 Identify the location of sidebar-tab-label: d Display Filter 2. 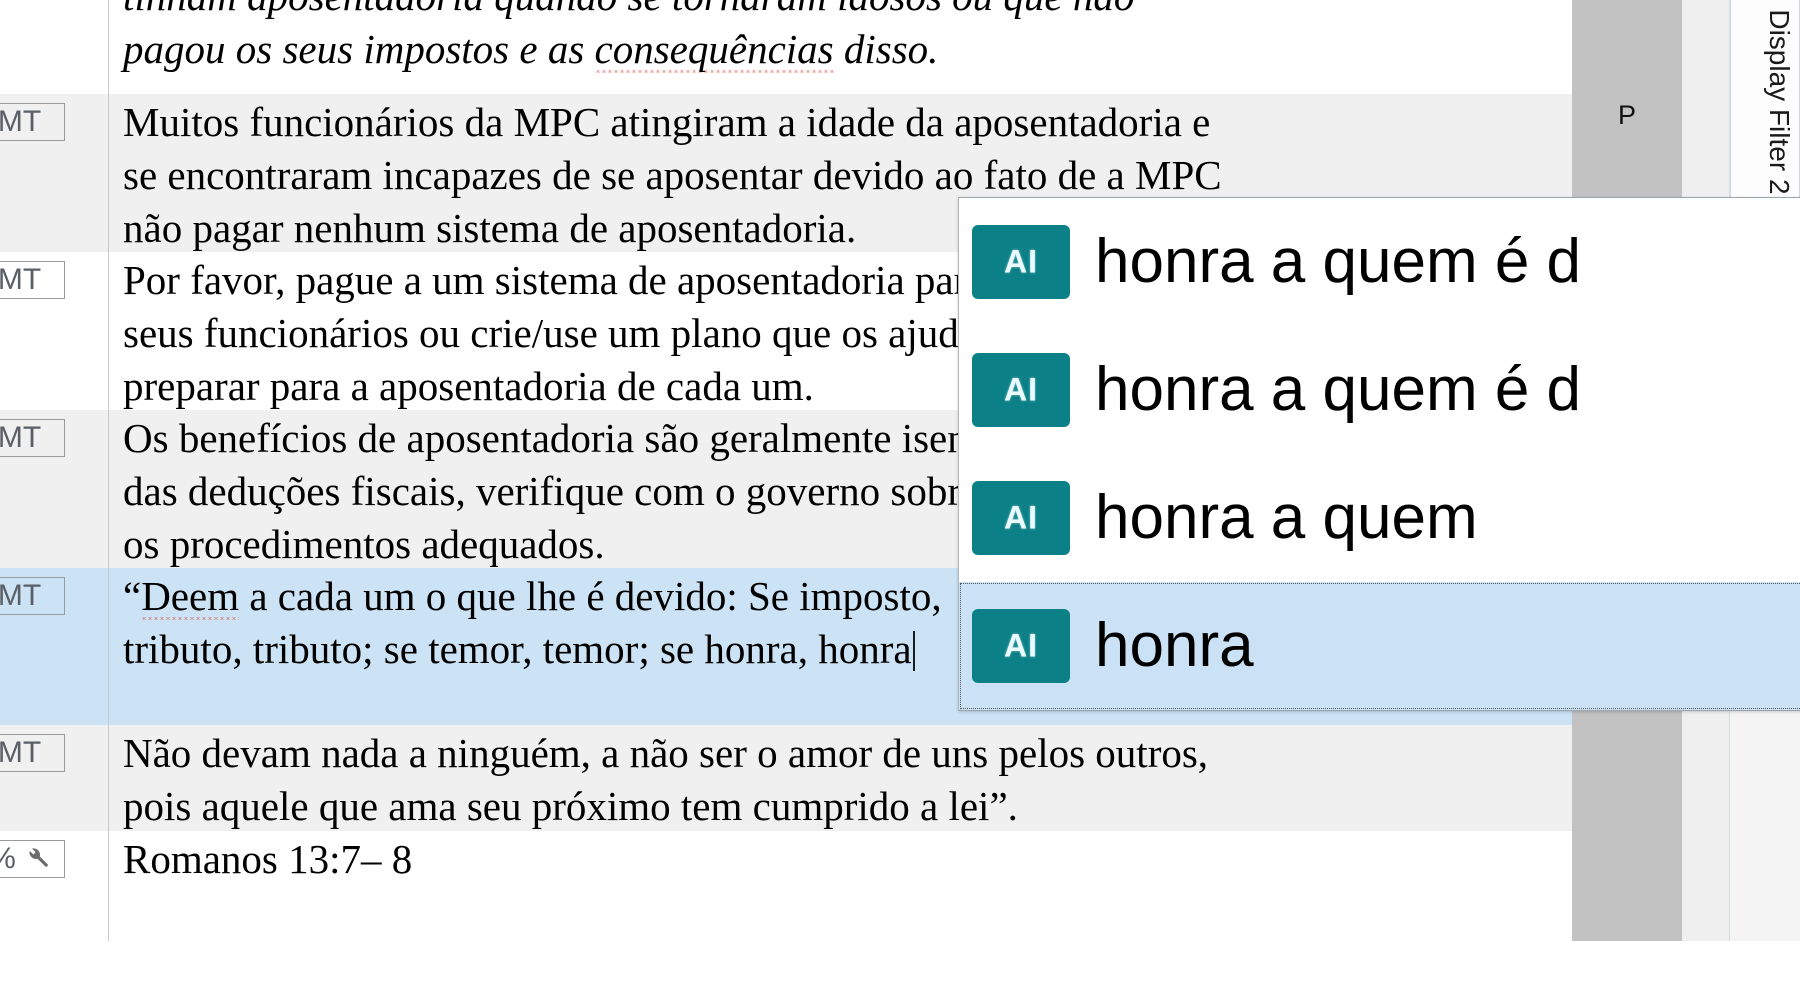
(1779, 97).